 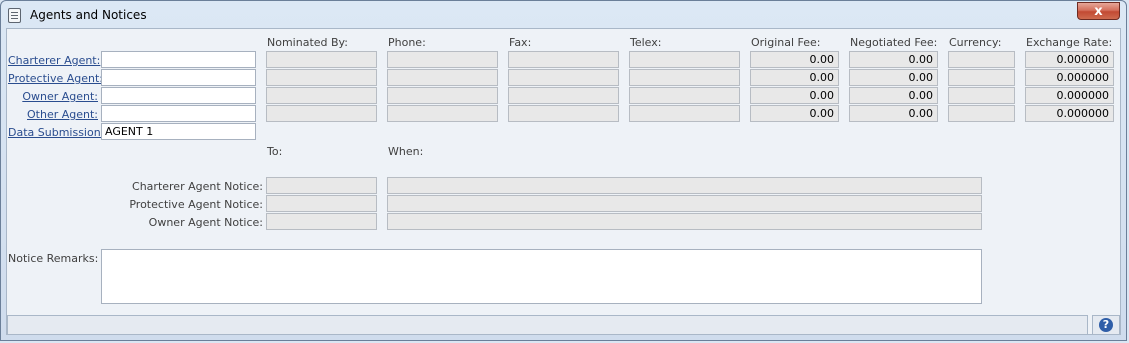 I want to click on charterer-notice-label: Charterer Agent Notice:, so click(x=197, y=186).